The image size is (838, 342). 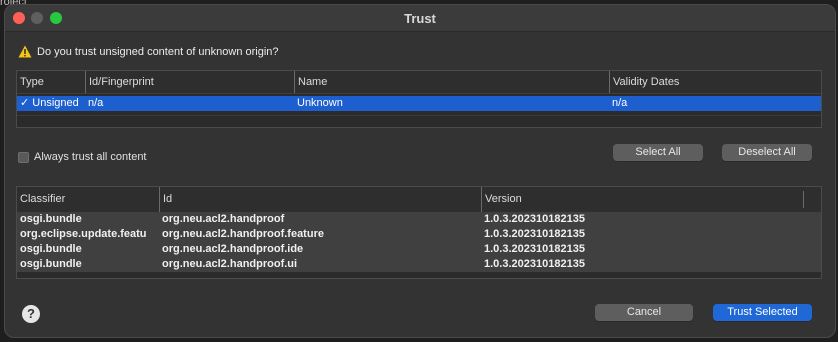 I want to click on checkmark-icon: ✓, so click(x=24, y=103).